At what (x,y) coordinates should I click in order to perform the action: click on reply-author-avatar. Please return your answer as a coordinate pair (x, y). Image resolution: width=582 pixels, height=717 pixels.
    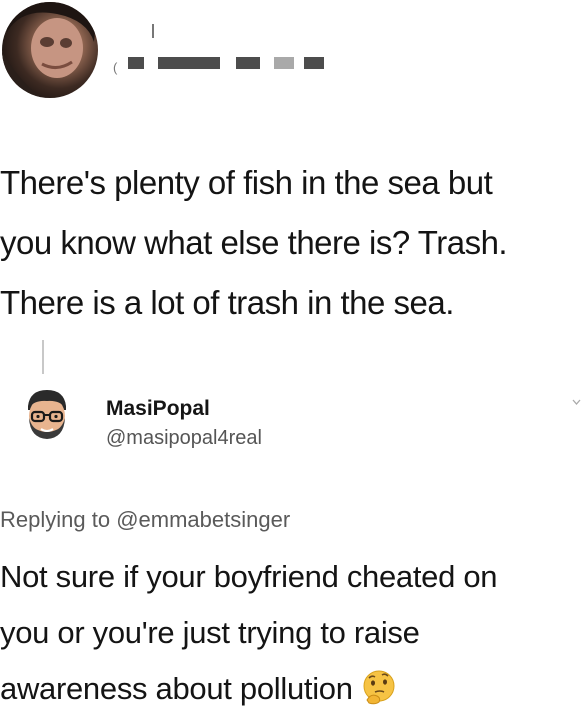
    Looking at the image, I should click on (47, 415).